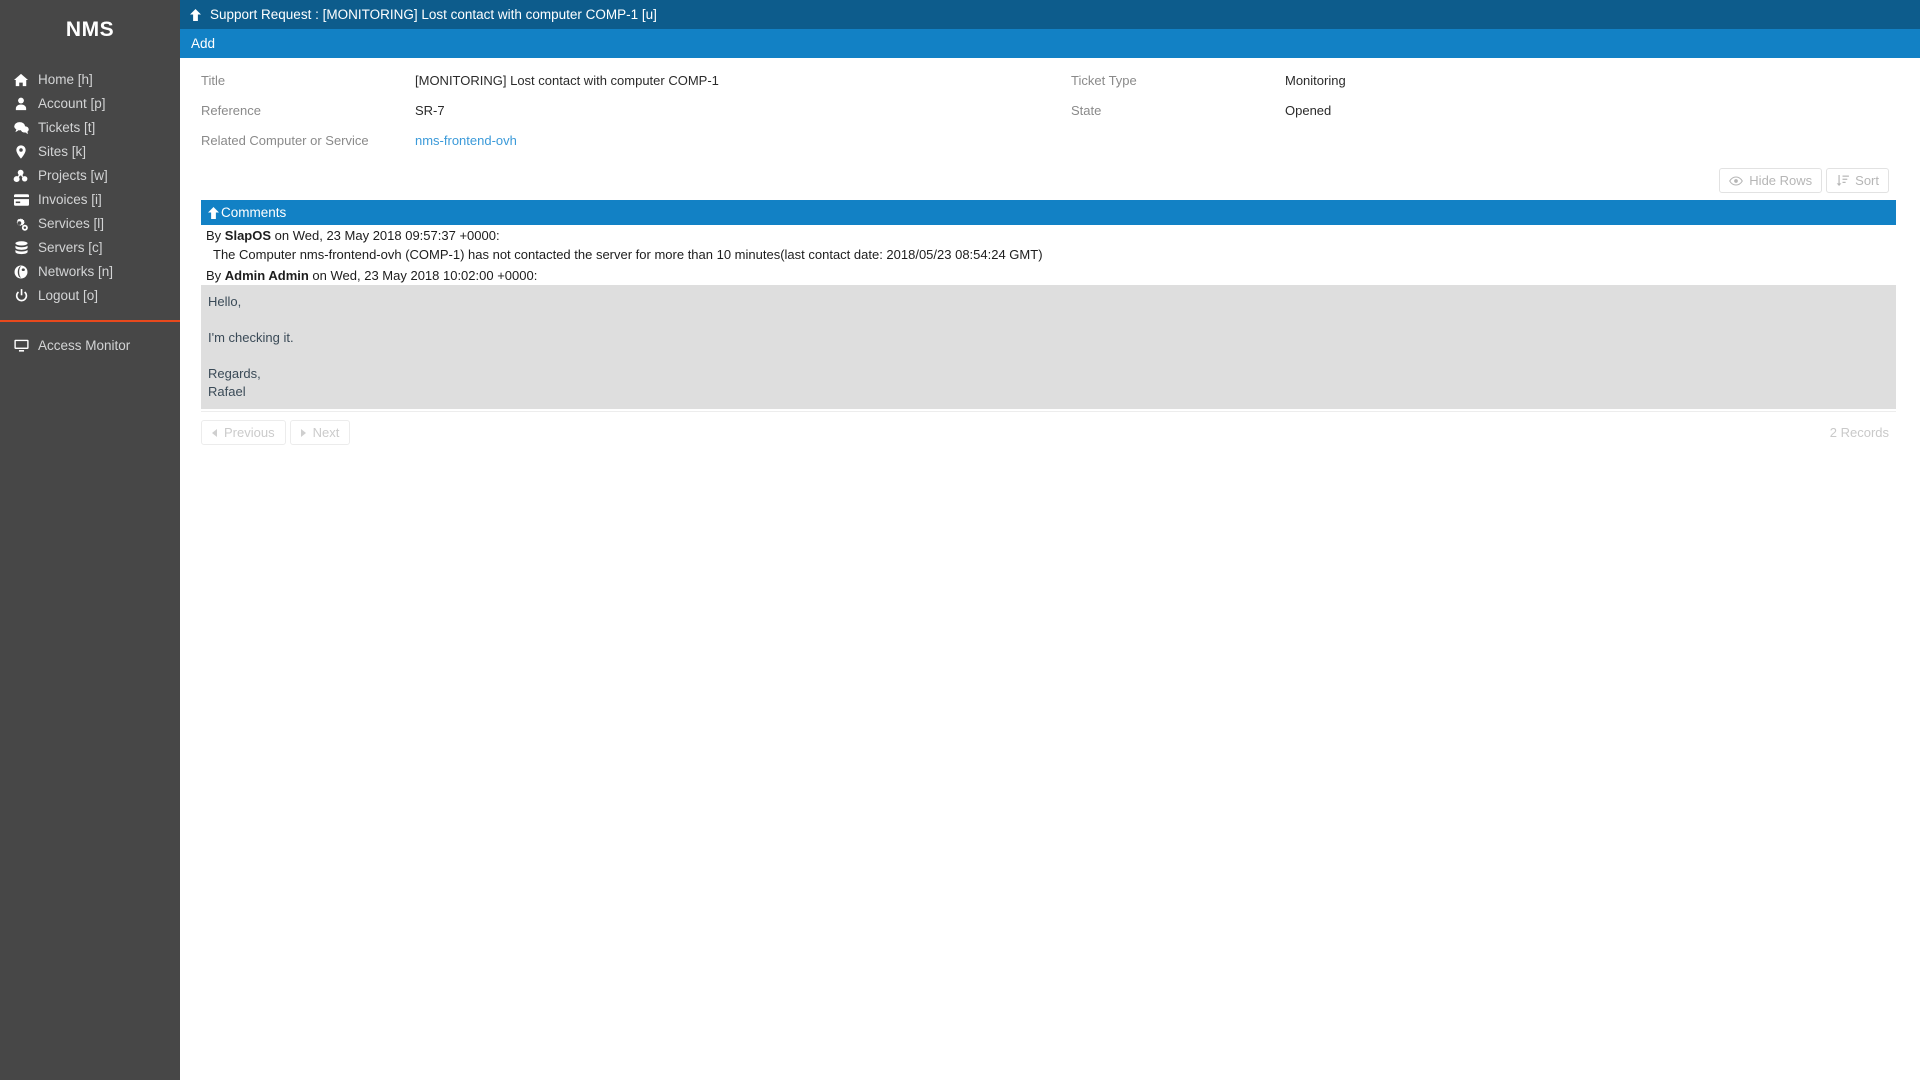  What do you see at coordinates (90, 29) in the screenshot?
I see `brand-title: NMS` at bounding box center [90, 29].